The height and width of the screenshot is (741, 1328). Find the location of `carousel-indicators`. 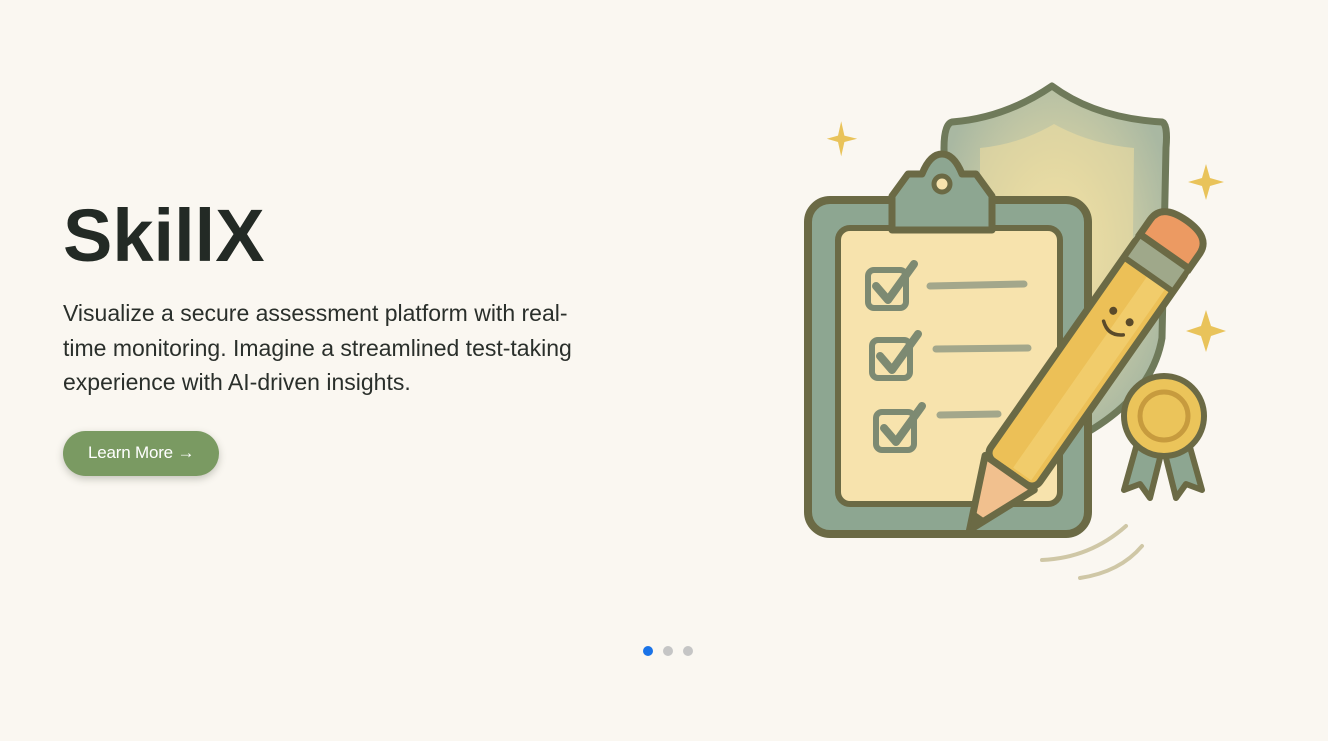

carousel-indicators is located at coordinates (668, 651).